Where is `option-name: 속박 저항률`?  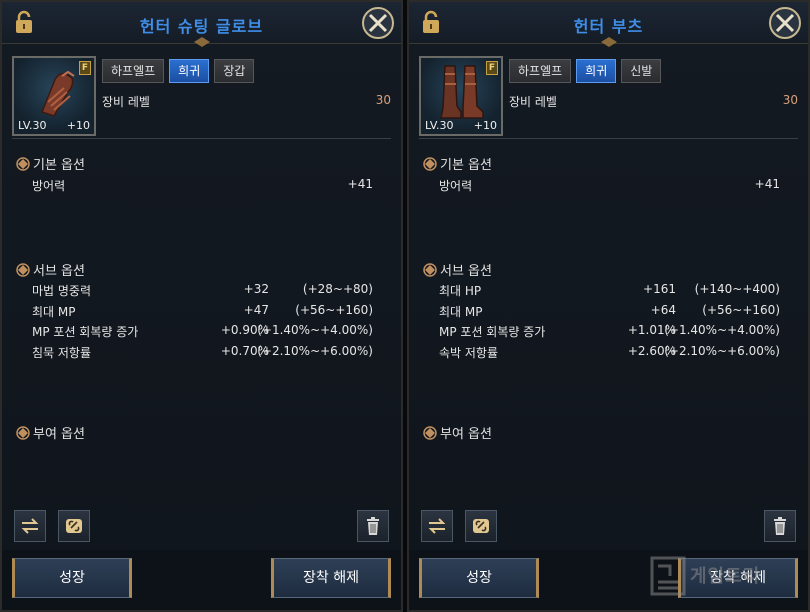
option-name: 속박 저항률 is located at coordinates (469, 353).